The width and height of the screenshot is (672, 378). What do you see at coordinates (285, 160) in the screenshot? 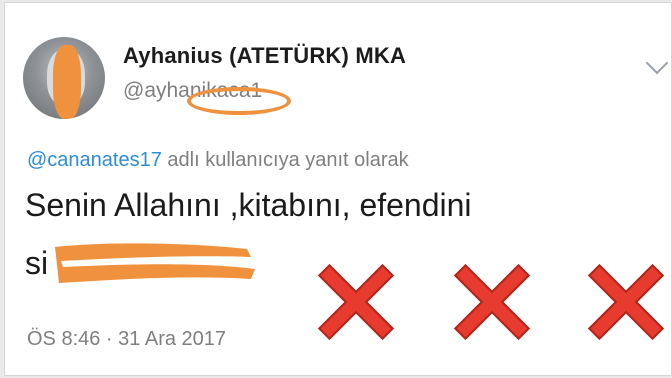
I see `reply-context-text: adlı kullanıcıya yanıt olarak` at bounding box center [285, 160].